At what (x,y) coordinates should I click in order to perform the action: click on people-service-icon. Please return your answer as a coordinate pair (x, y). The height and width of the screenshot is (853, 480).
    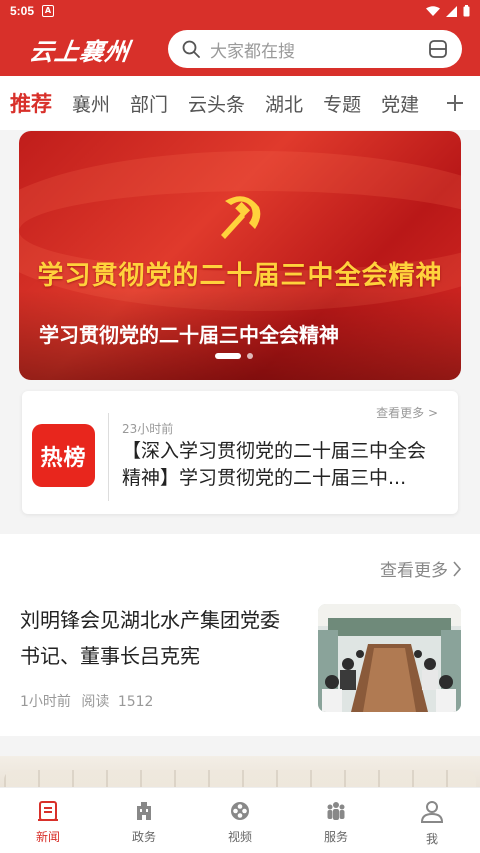
    Looking at the image, I should click on (336, 811).